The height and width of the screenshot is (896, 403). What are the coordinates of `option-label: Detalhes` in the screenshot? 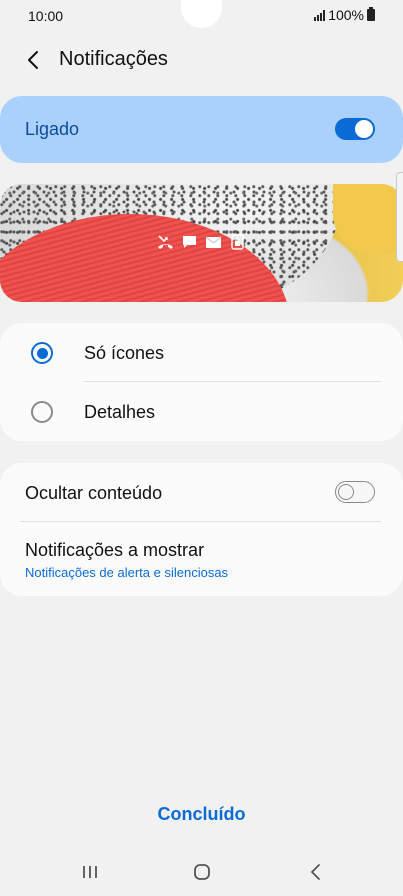 It's located at (120, 412).